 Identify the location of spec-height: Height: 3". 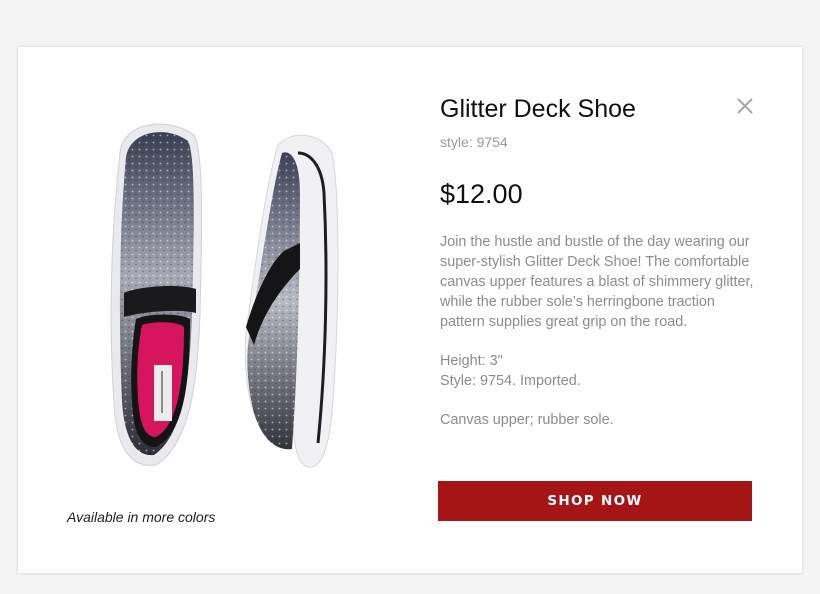
(471, 361).